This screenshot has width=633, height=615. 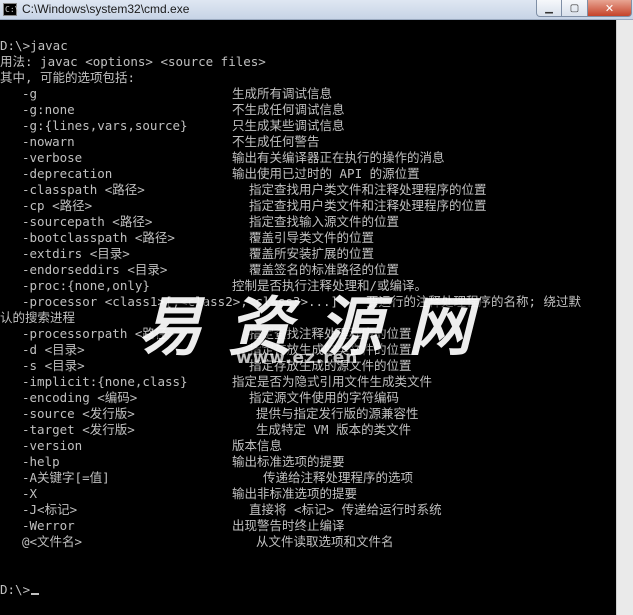 What do you see at coordinates (312, 253) in the screenshot?
I see `option-desc: 覆盖所安装扩展的位置` at bounding box center [312, 253].